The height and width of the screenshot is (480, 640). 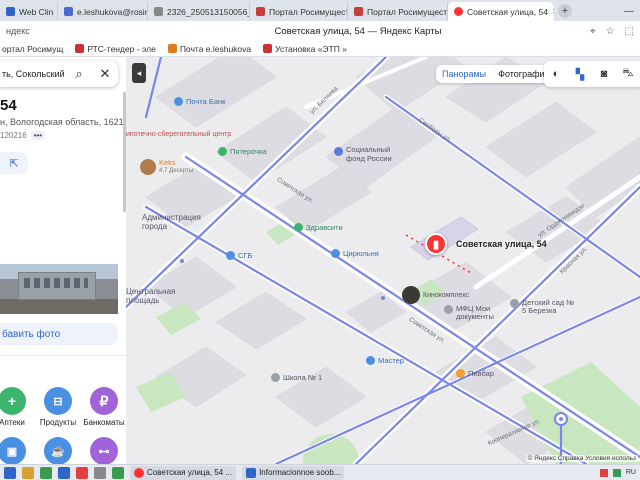 I want to click on browser-tab: e.leshukova@rosim.gov, so click(x=103, y=11).